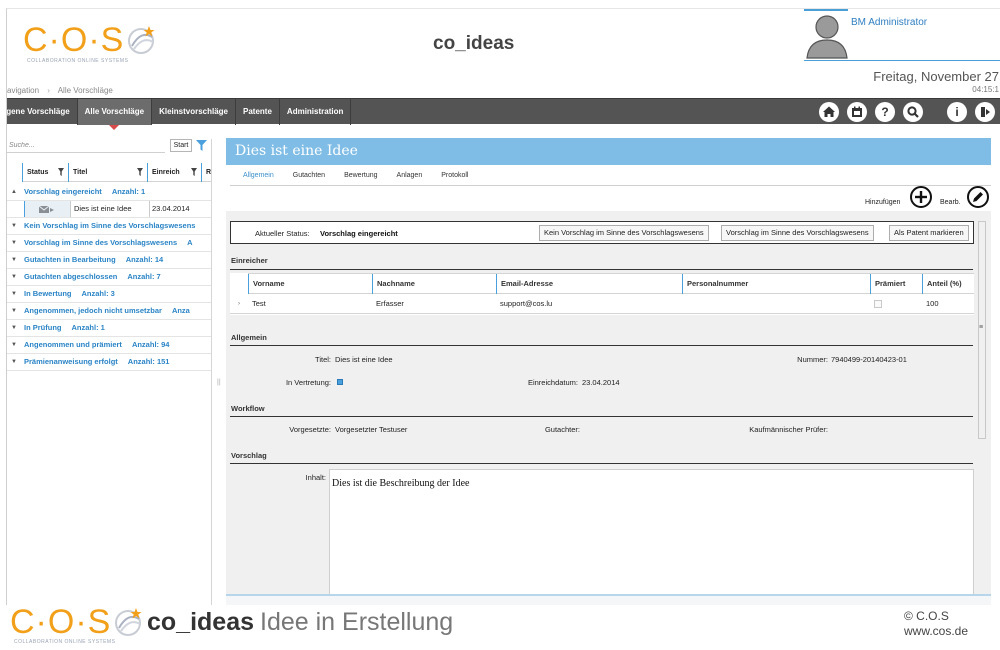  What do you see at coordinates (310, 429) in the screenshot?
I see `vorgesetzte-label: Vorgesetzte:` at bounding box center [310, 429].